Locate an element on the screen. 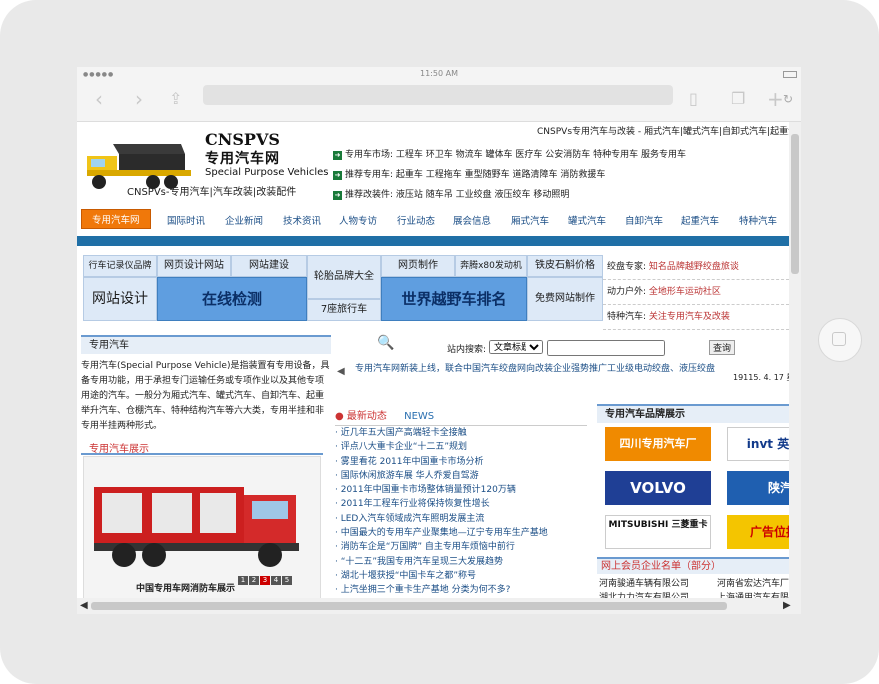 This screenshot has height=684, width=879. member-company: 湖北力力汽车有限公司 is located at coordinates (644, 594).